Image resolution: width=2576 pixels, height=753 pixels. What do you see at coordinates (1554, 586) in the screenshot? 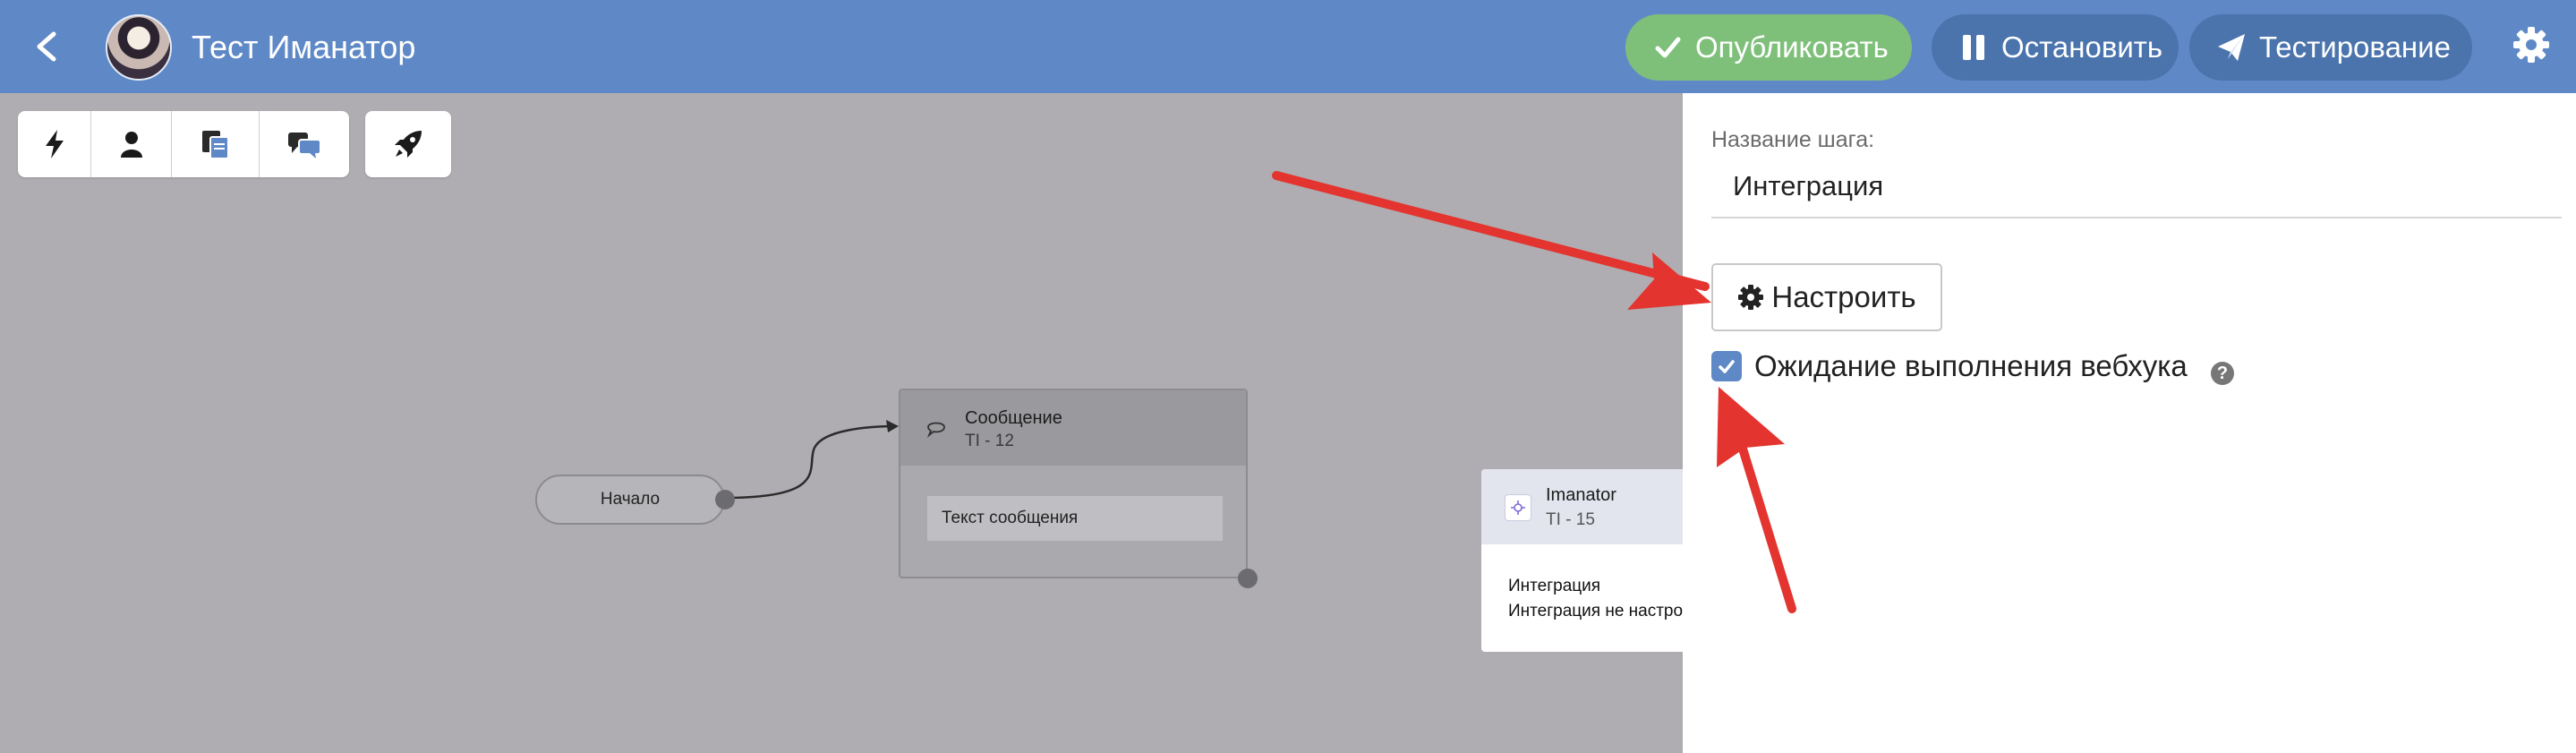
I see `integration-node-type: Интеграция` at bounding box center [1554, 586].